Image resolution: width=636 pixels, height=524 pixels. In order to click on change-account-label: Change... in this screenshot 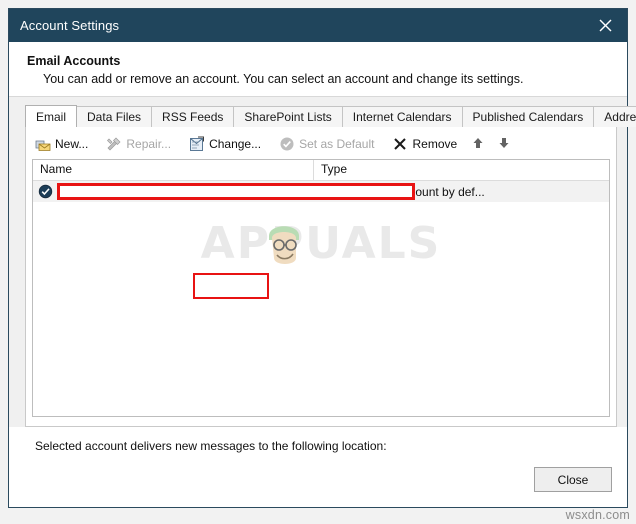, I will do `click(235, 144)`.